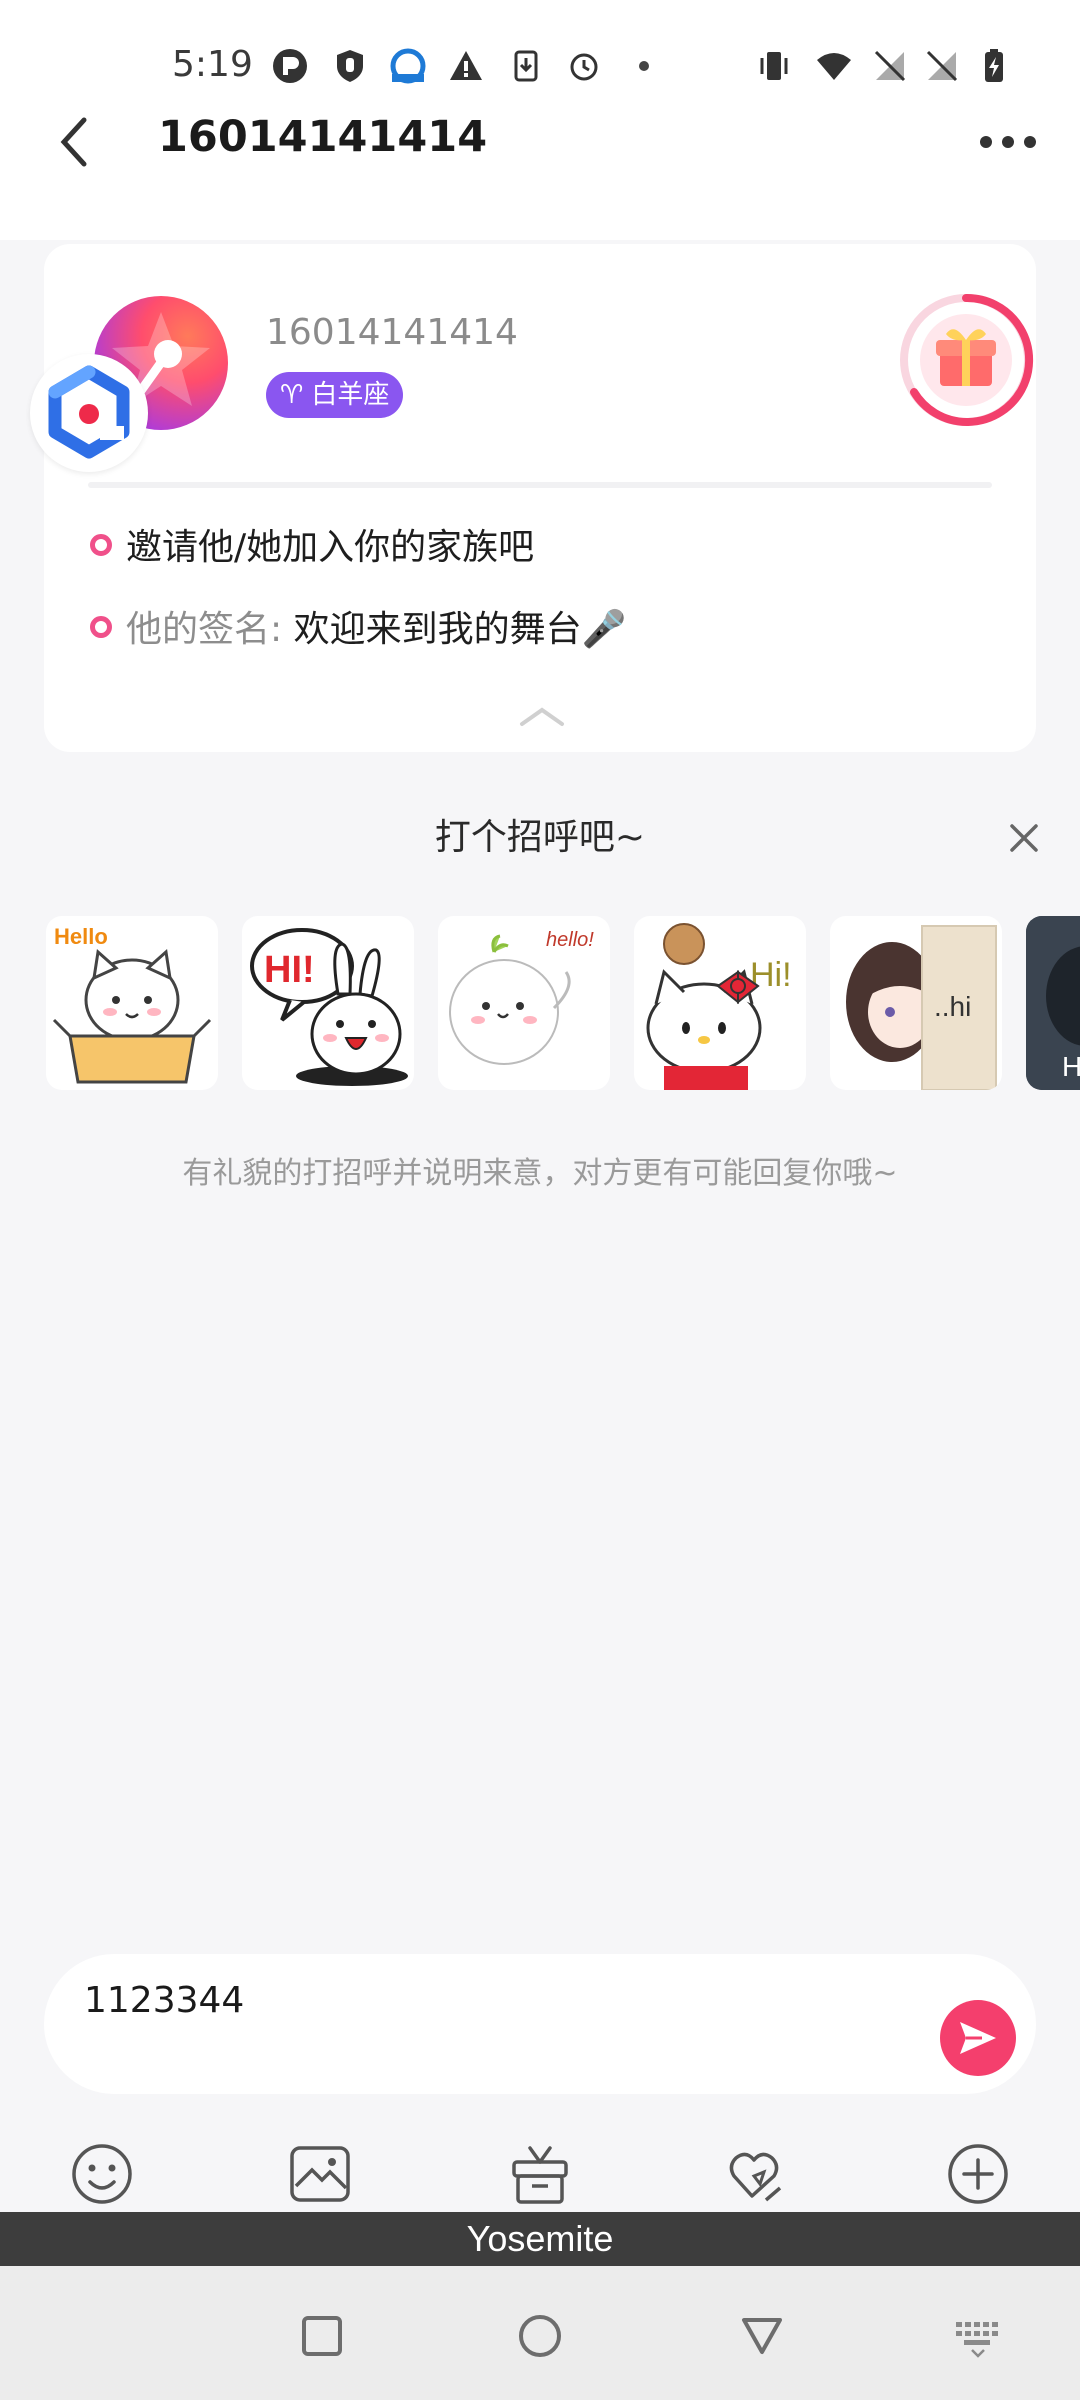  I want to click on sticker-caption: HI!, so click(289, 970).